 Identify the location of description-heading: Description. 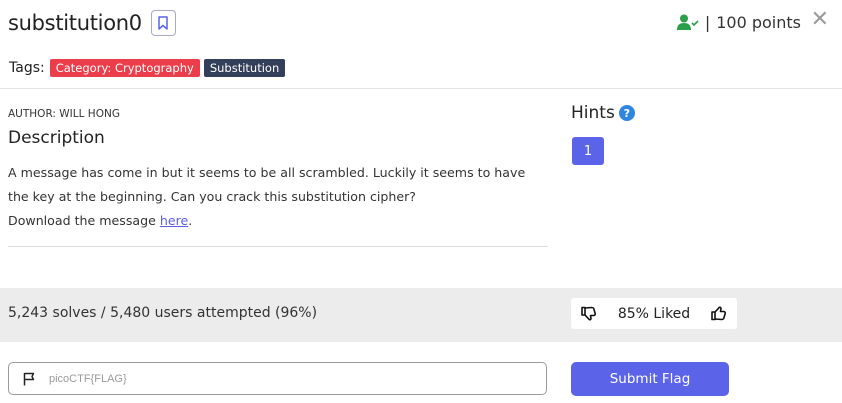
(56, 138).